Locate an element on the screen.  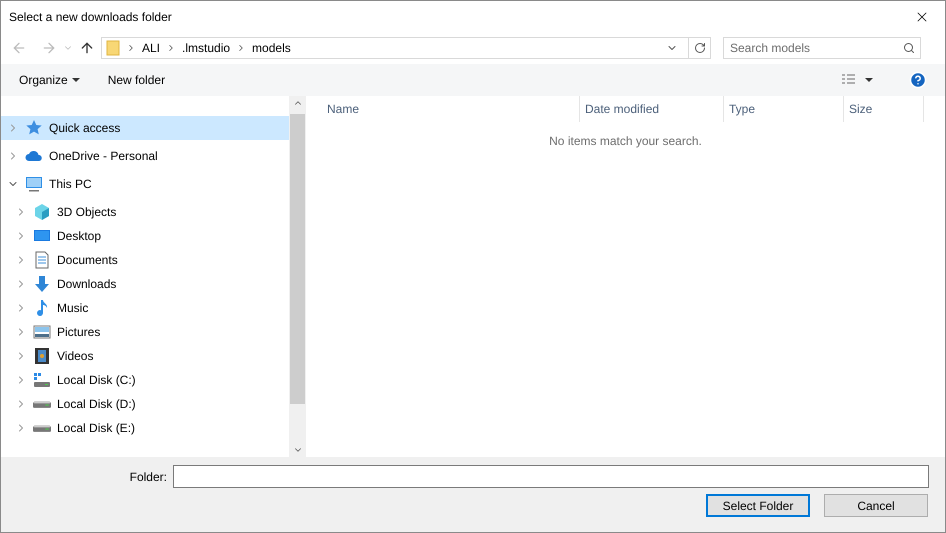
tree-item-label: Documents is located at coordinates (87, 260).